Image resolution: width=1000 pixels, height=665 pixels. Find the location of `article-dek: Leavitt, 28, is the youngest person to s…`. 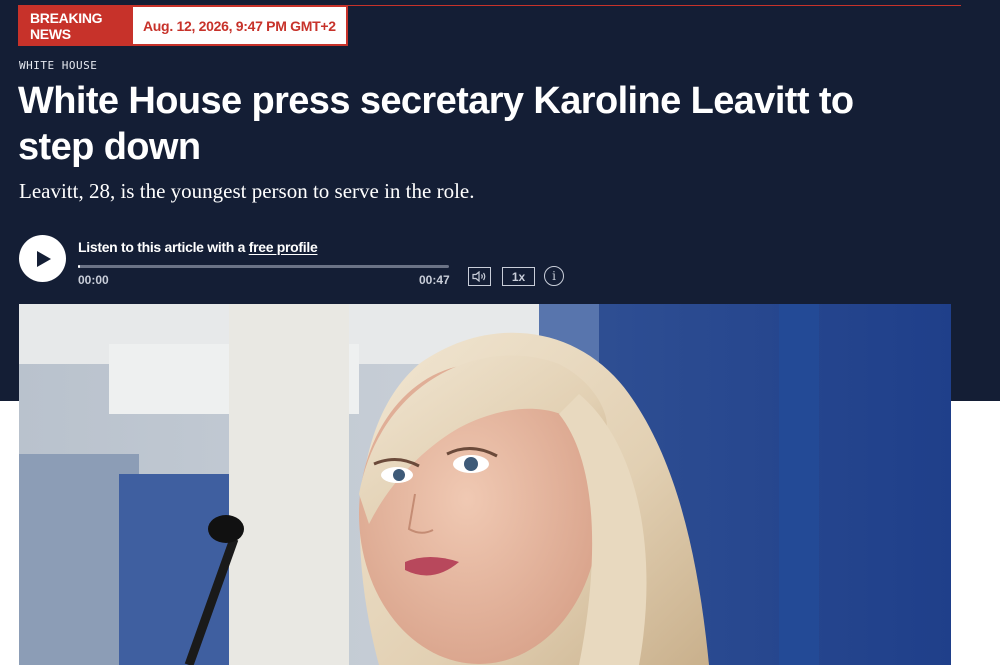

article-dek: Leavitt, 28, is the youngest person to s… is located at coordinates (247, 191).